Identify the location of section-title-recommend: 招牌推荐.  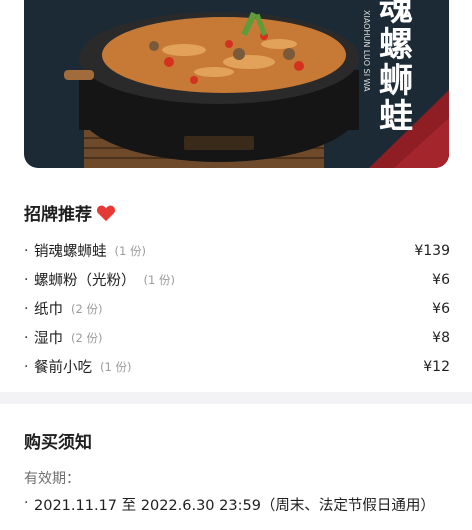
(70, 212).